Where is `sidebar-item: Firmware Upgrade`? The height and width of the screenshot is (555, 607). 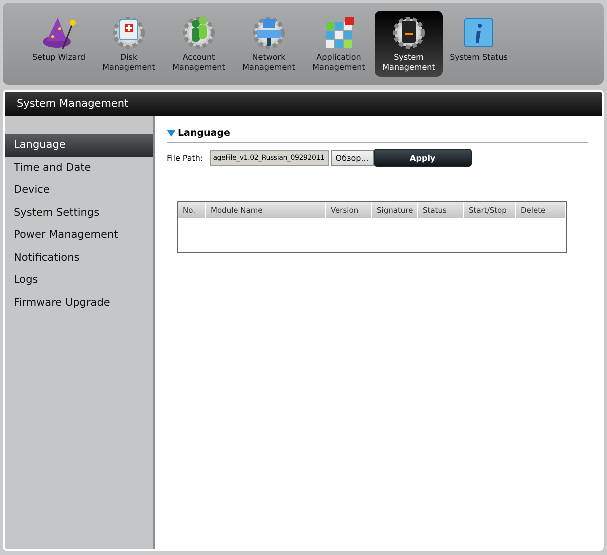
sidebar-item: Firmware Upgrade is located at coordinates (79, 303).